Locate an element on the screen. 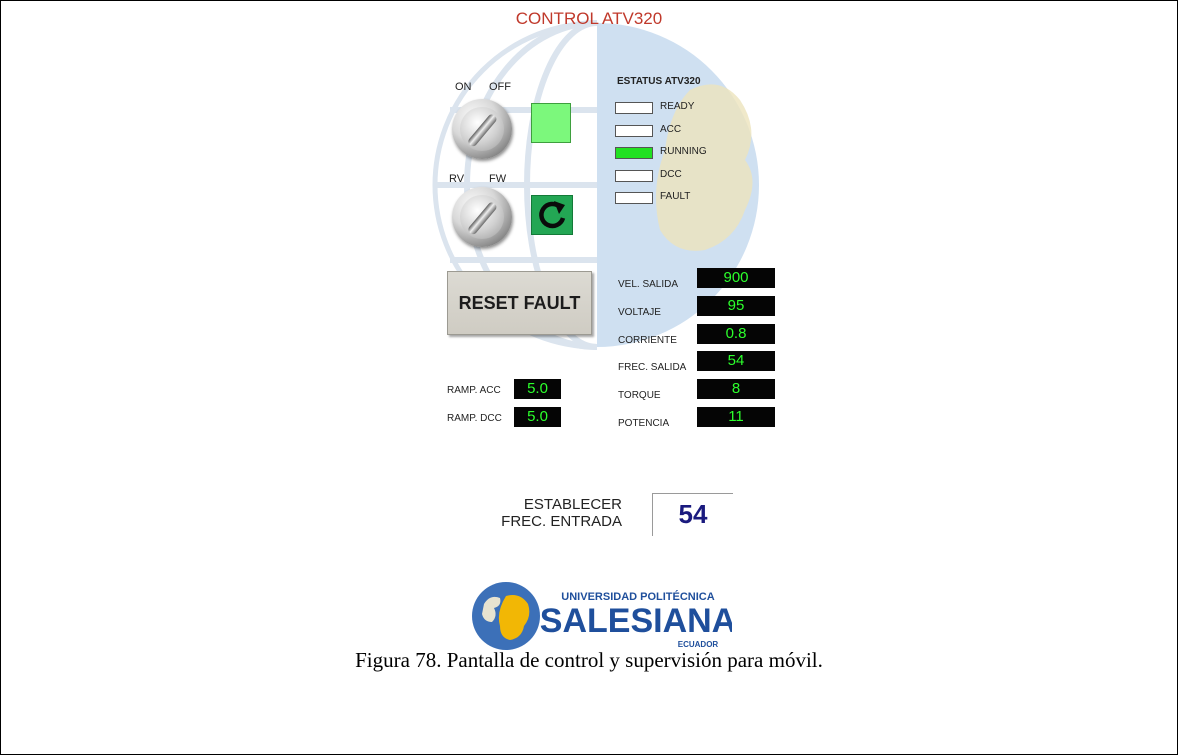 The width and height of the screenshot is (1178, 755). direction-selector-switch is located at coordinates (482, 217).